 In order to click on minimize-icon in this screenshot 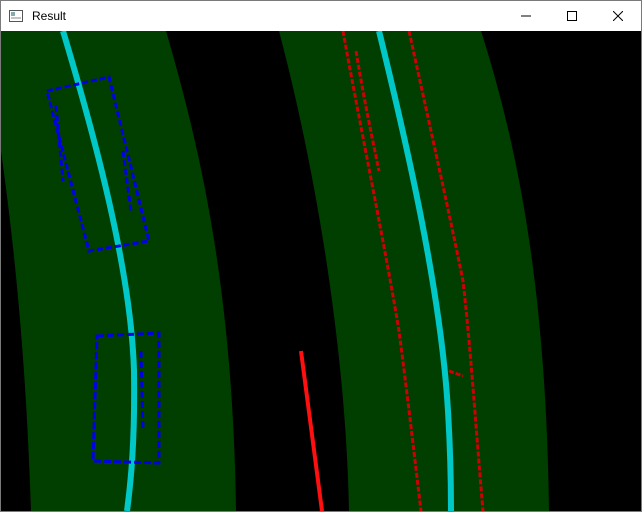, I will do `click(526, 16)`.